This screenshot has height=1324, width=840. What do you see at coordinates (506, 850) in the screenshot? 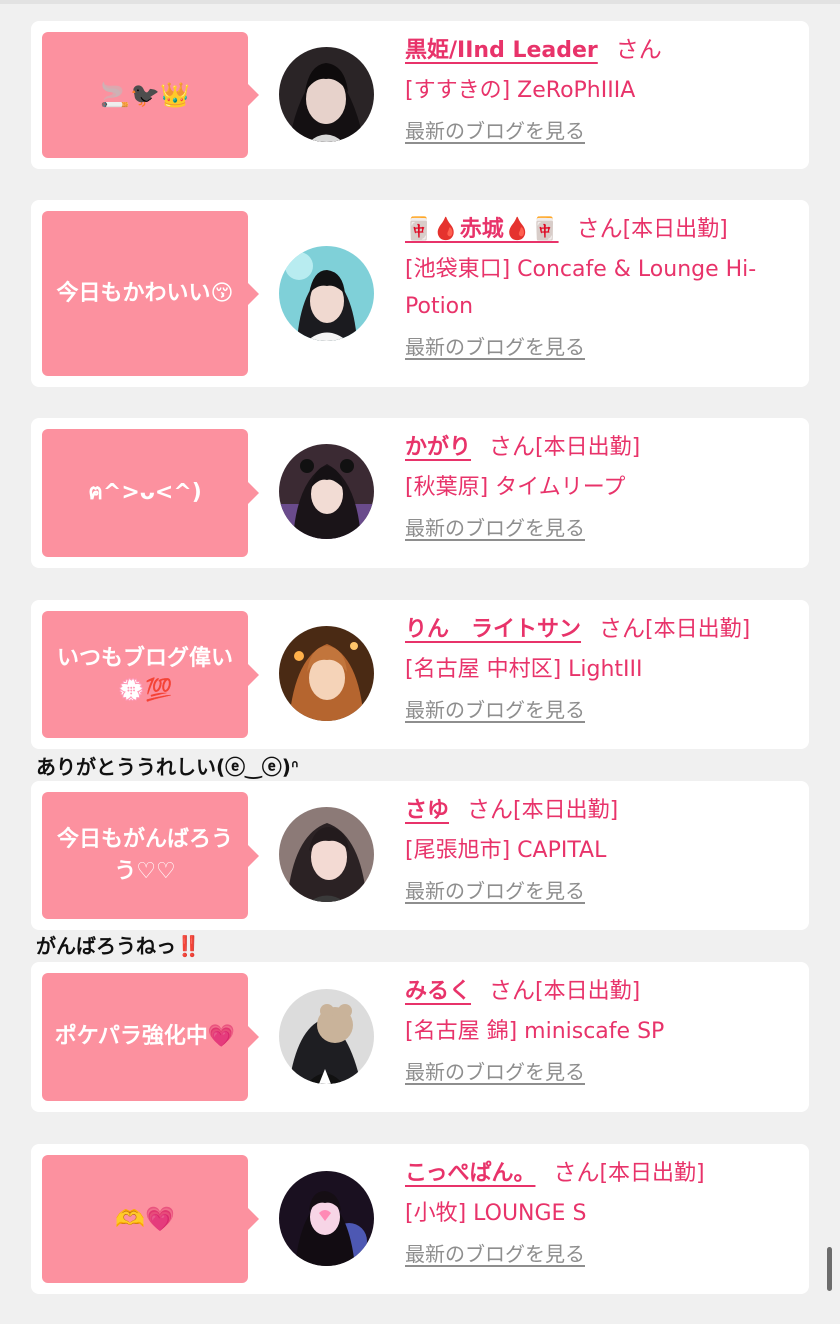
I see `shop-name: [尾張旭市] CAPITAL` at bounding box center [506, 850].